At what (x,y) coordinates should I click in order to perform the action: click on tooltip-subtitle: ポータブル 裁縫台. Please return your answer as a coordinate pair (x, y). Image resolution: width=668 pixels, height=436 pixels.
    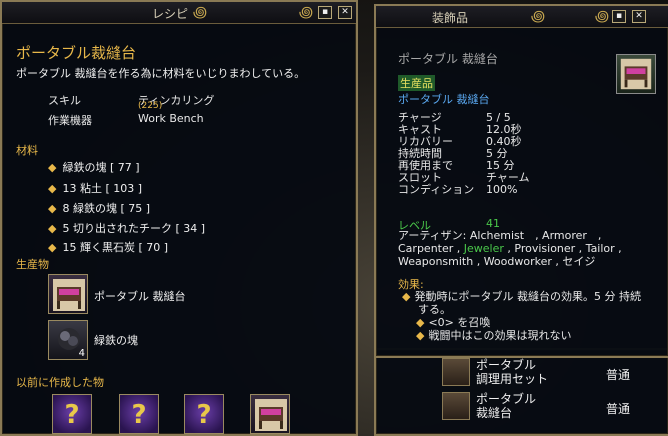
    Looking at the image, I should click on (444, 99).